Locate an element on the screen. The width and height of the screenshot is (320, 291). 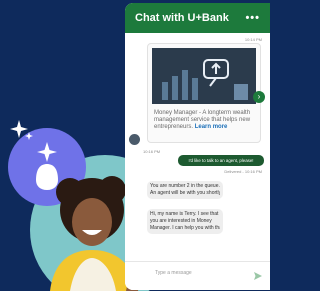
sparkle-icon is located at coordinates (21, 130).